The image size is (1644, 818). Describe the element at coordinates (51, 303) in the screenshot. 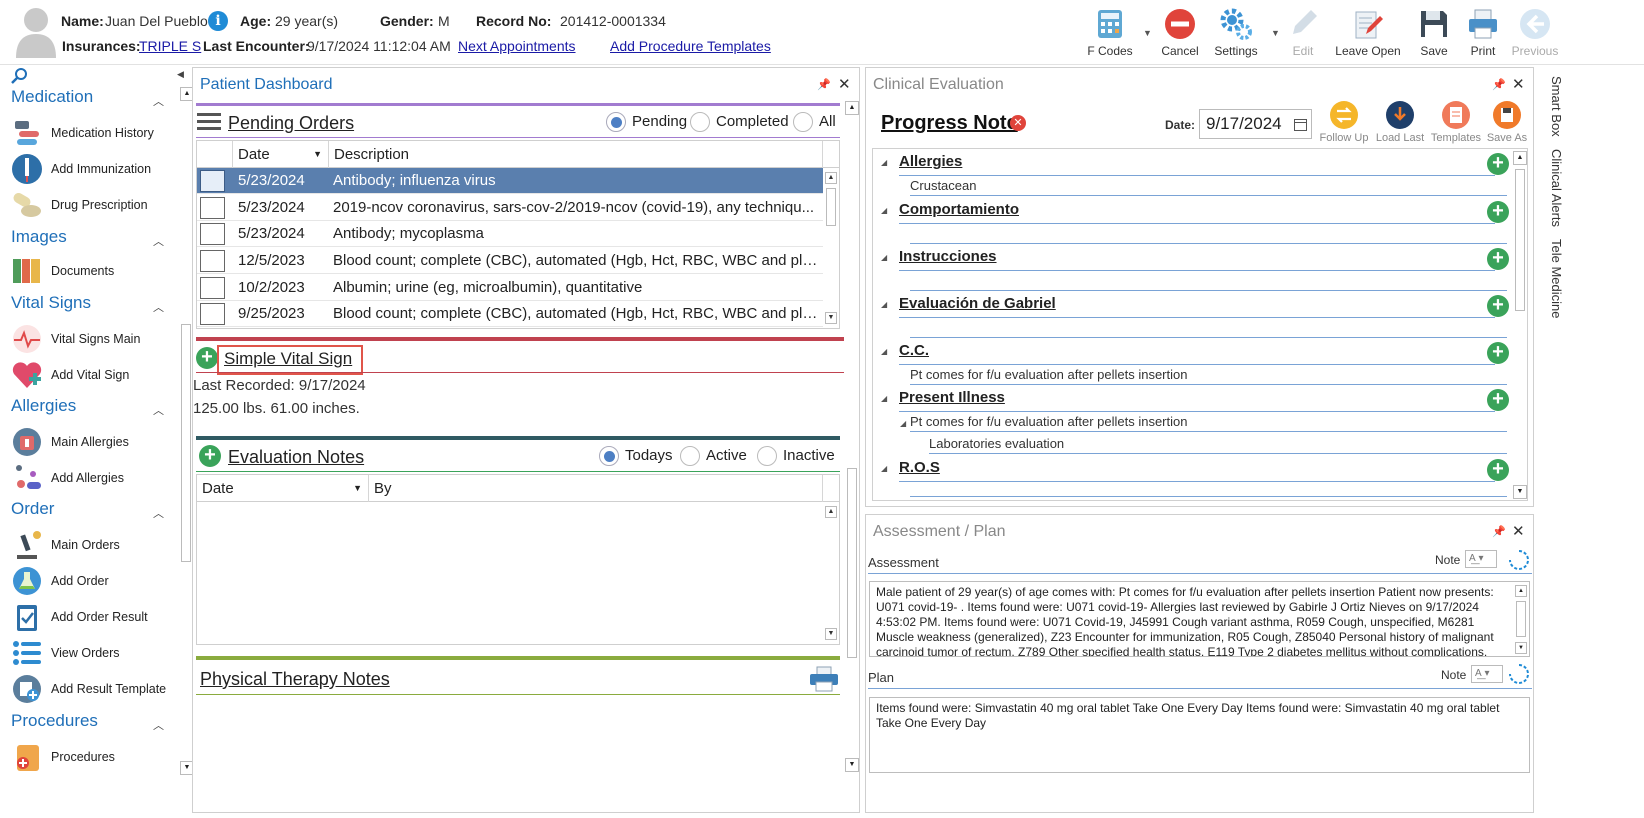

I see `nav-section-vital-signs: Vital Signs` at that location.